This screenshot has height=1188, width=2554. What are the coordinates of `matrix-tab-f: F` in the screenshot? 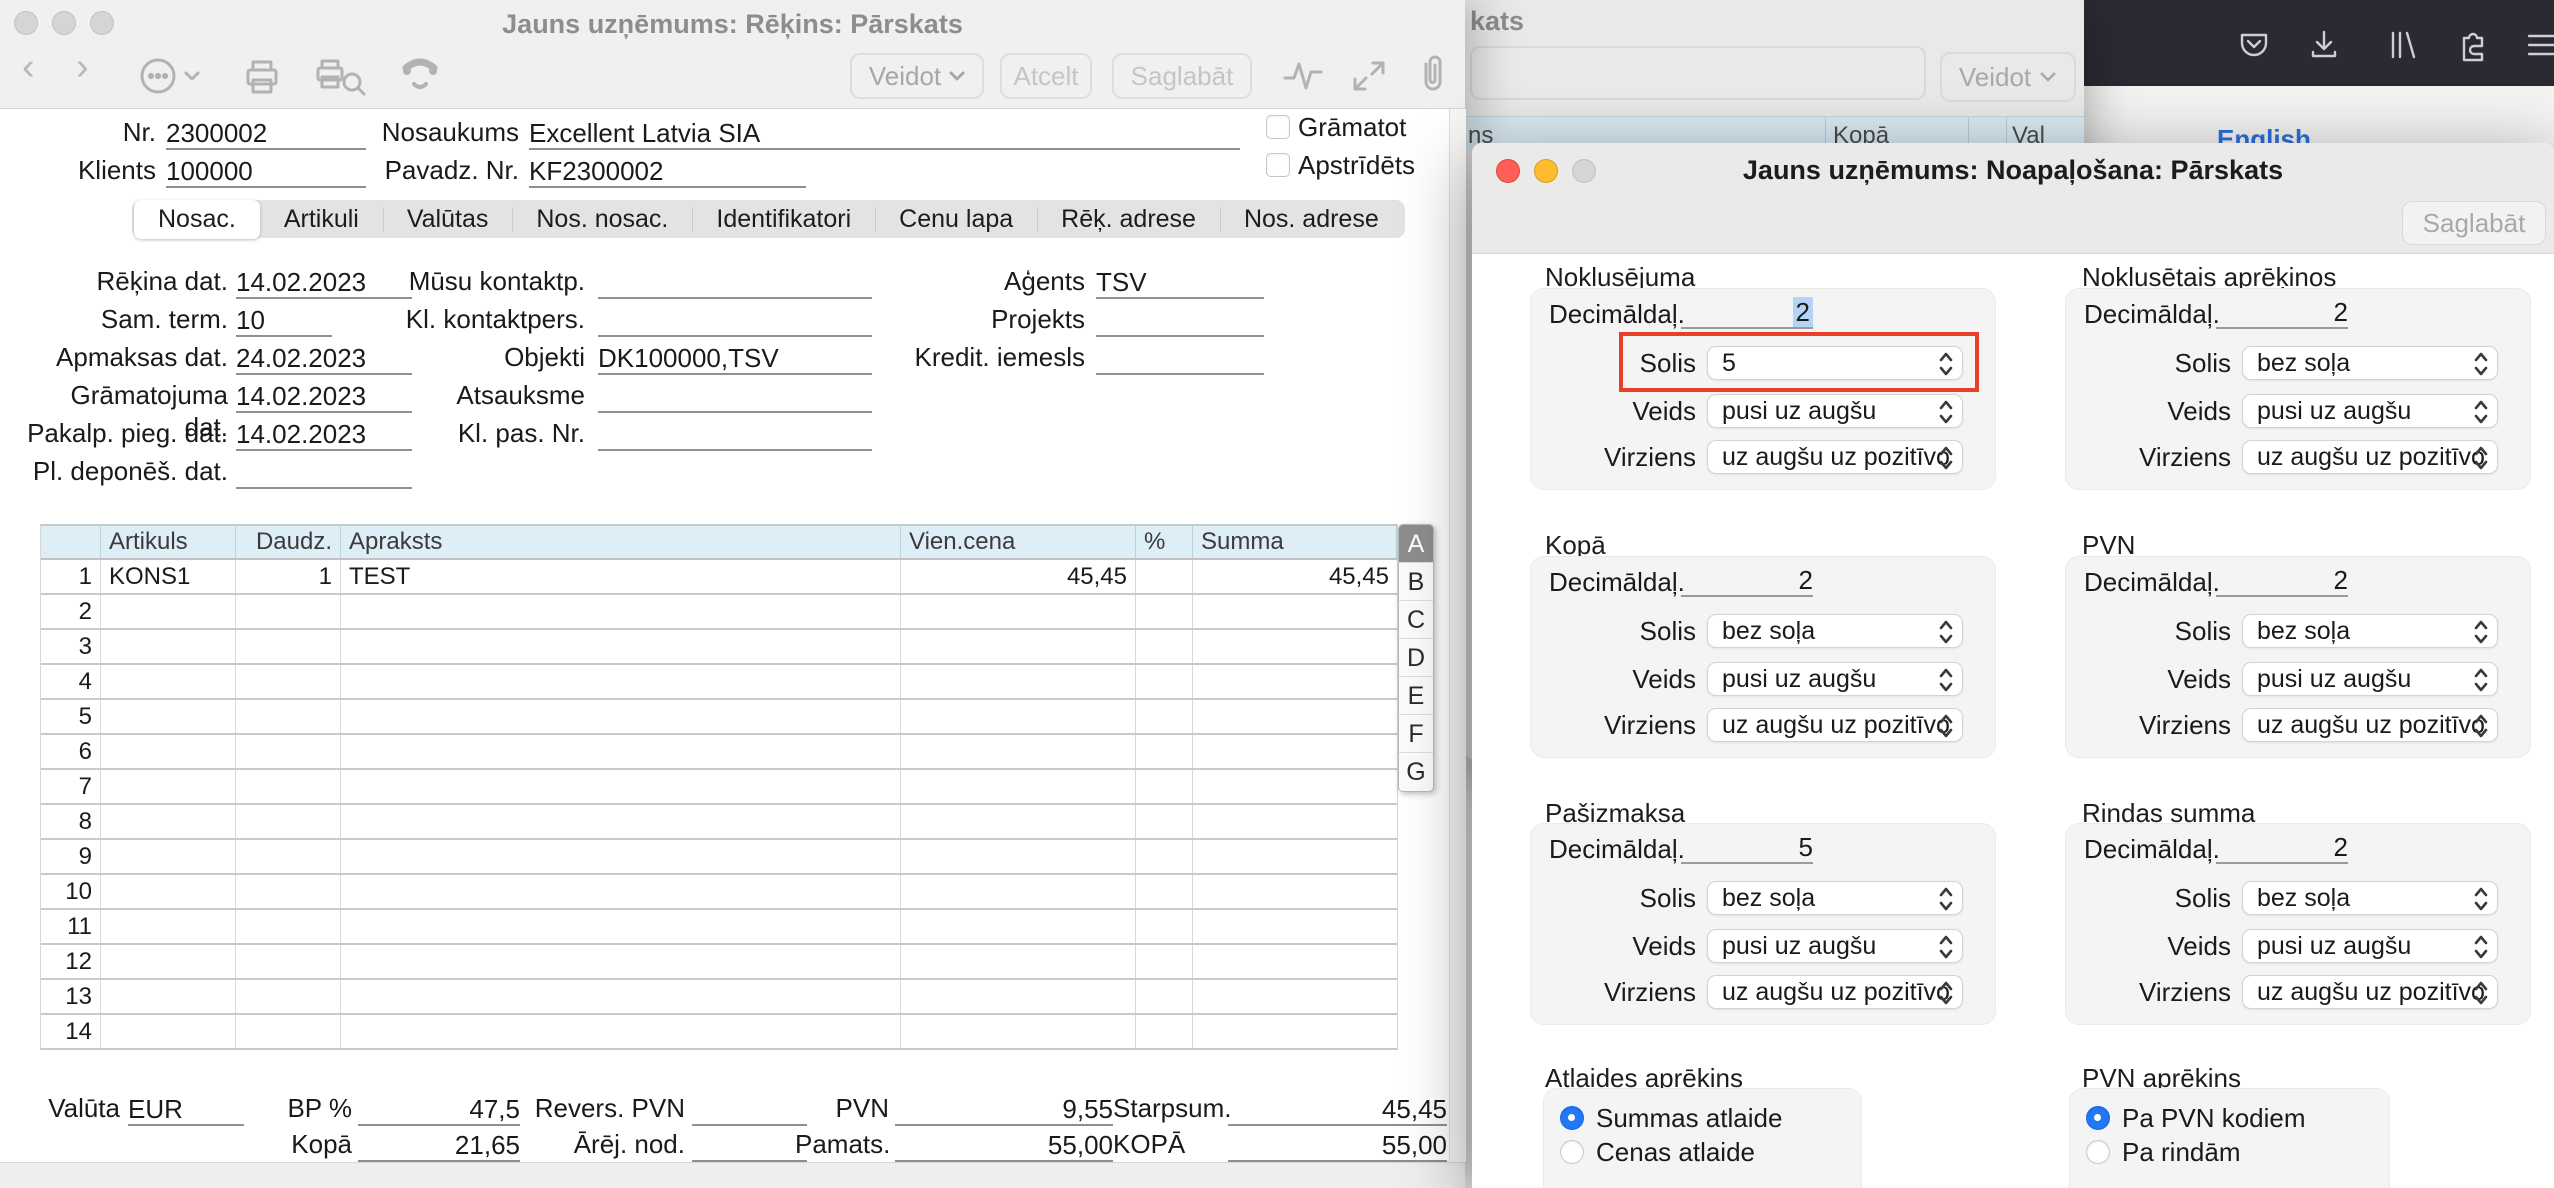 It's located at (1416, 734).